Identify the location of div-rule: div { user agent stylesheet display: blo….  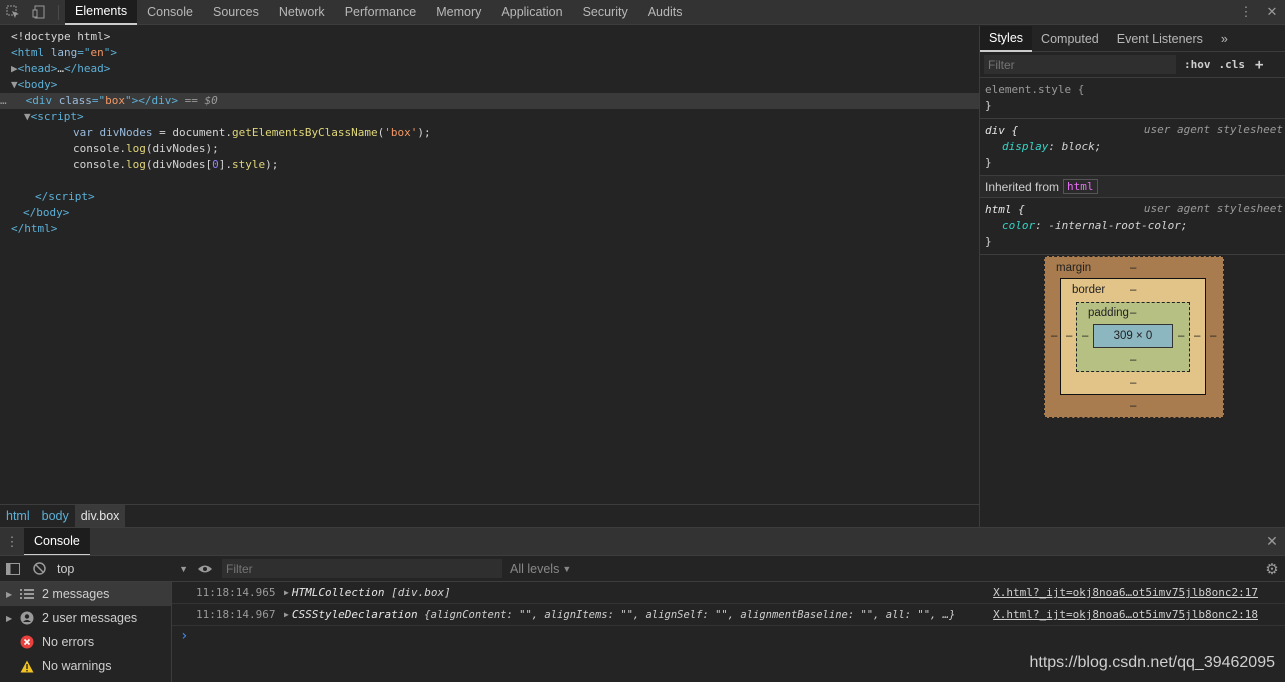
(1132, 147).